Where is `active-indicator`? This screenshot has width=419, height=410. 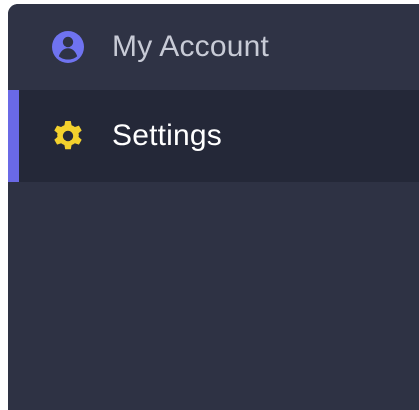
active-indicator is located at coordinates (13, 136).